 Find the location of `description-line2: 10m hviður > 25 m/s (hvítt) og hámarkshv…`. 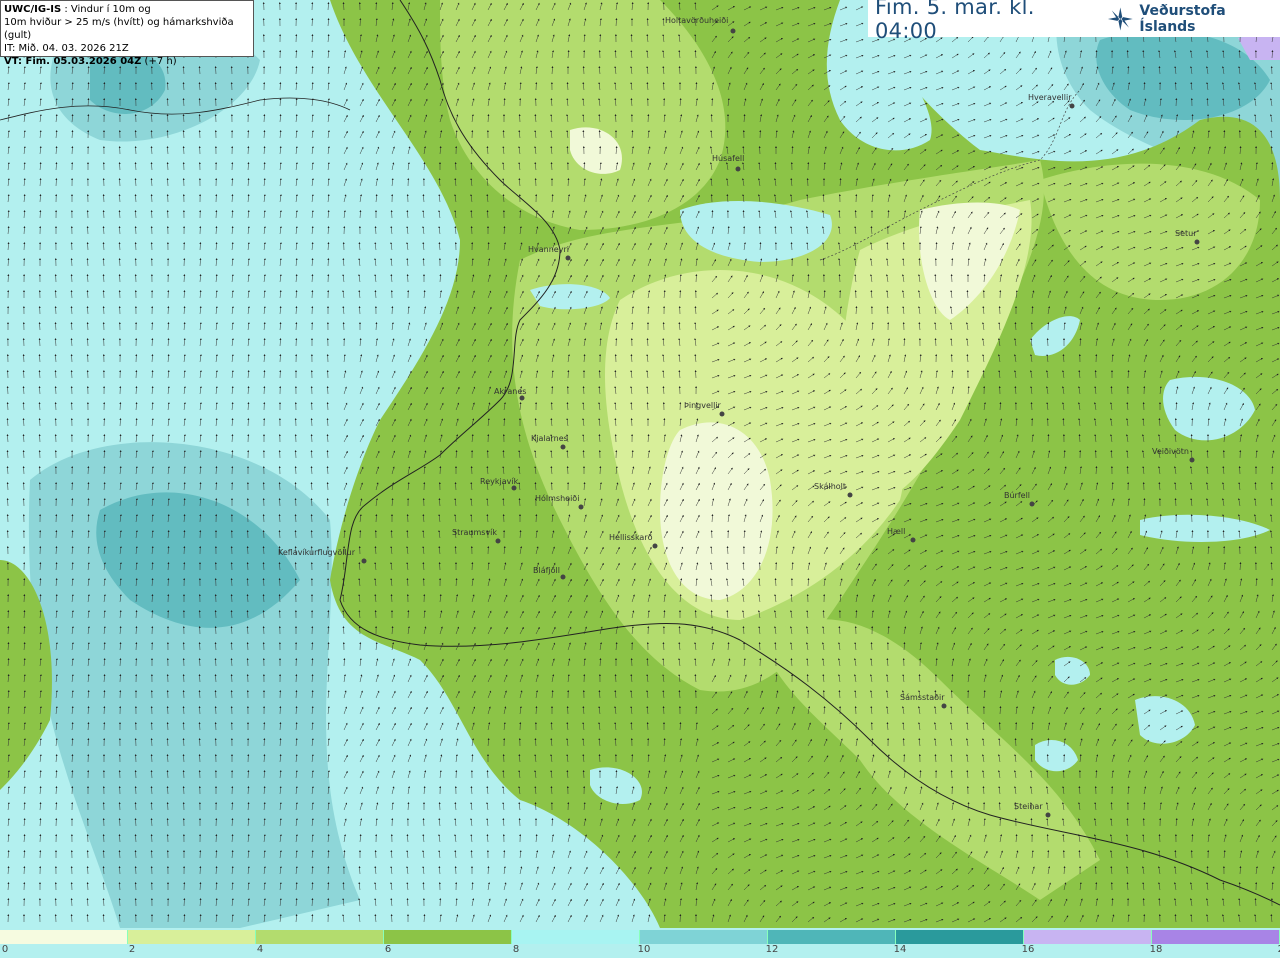

description-line2: 10m hviður > 25 m/s (hvítt) og hámarkshv… is located at coordinates (119, 29).